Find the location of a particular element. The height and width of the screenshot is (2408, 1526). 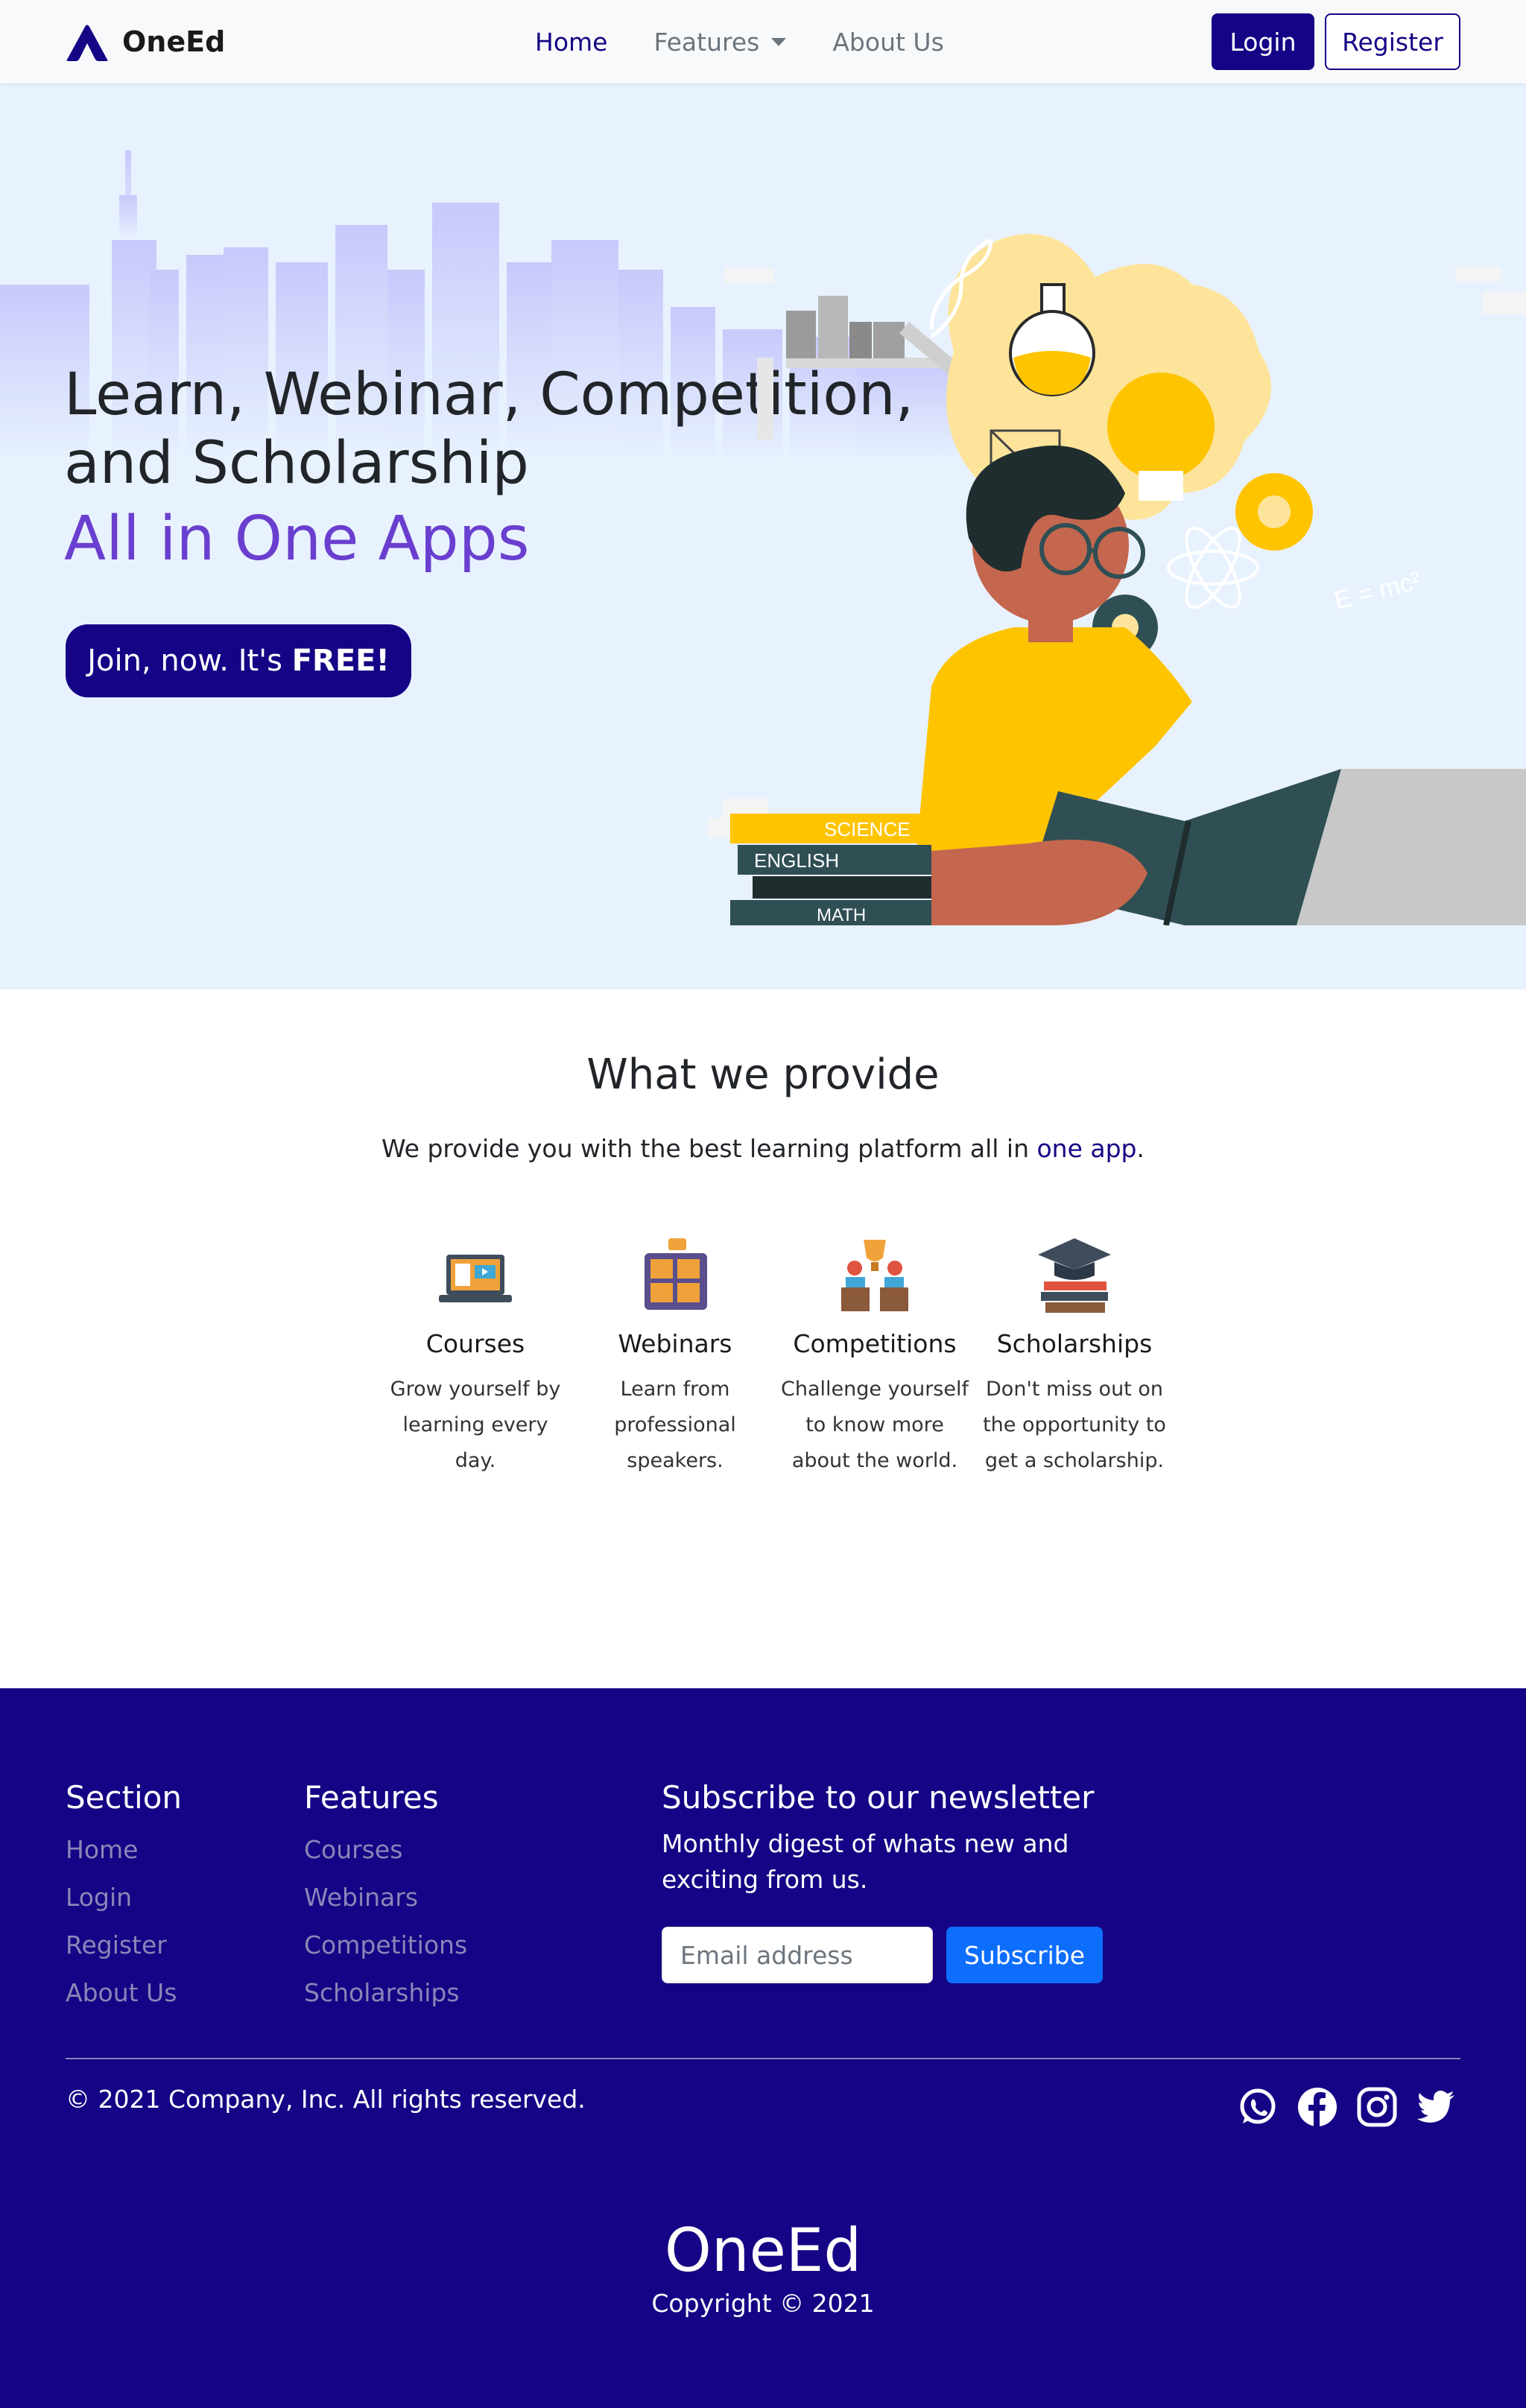

book-math-label: MATH is located at coordinates (842, 915).